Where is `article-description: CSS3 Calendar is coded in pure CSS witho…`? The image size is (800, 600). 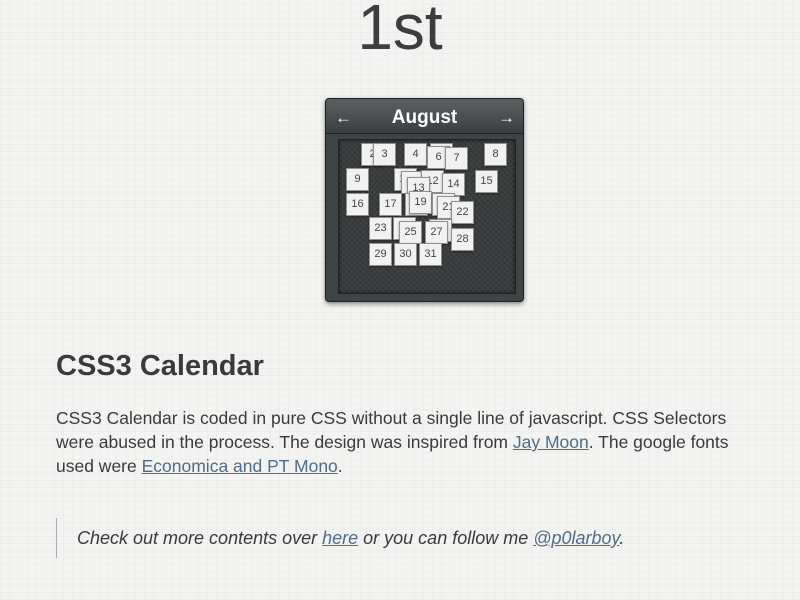
article-description: CSS3 Calendar is coded in pure CSS witho… is located at coordinates (396, 442).